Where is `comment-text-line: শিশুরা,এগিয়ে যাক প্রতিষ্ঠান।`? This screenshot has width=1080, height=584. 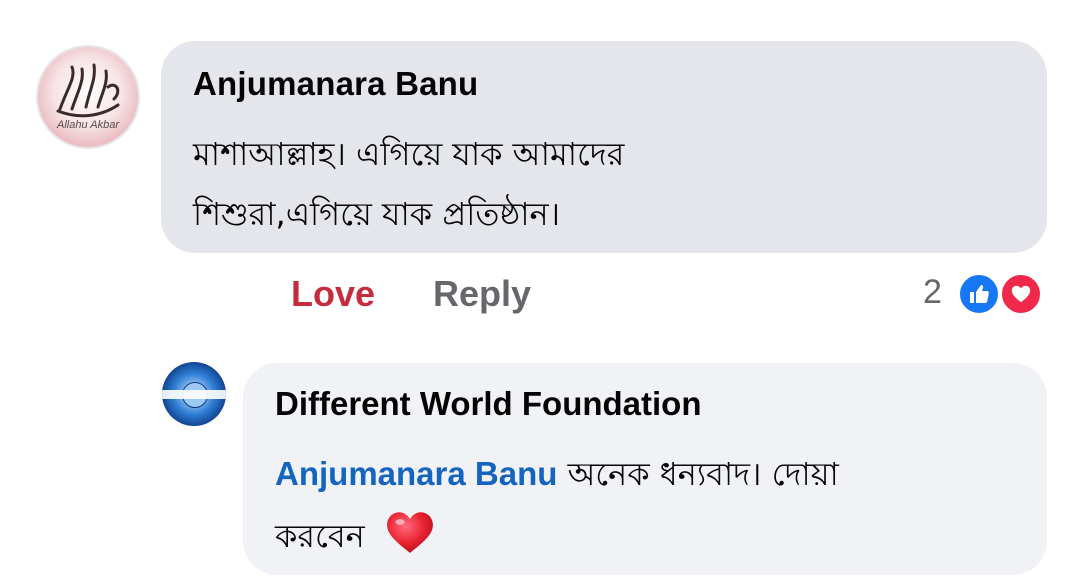
comment-text-line: শিশুরা,এগিয়ে যাক প্রতিষ্ঠান। is located at coordinates (377, 214).